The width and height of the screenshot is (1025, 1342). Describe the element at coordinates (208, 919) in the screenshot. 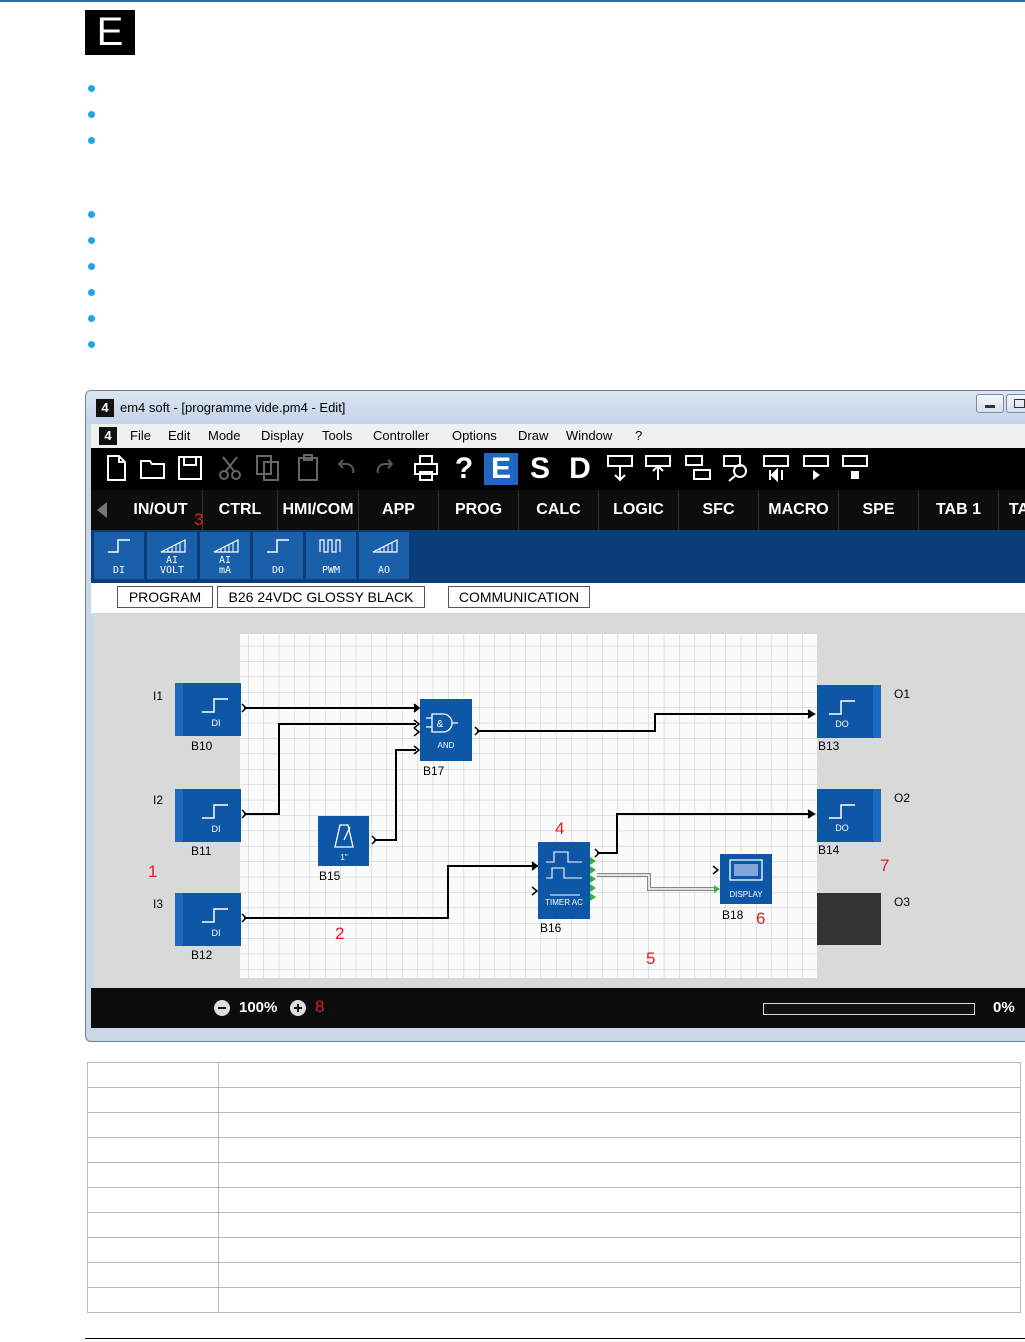

I see `input-block-b12: DI` at that location.